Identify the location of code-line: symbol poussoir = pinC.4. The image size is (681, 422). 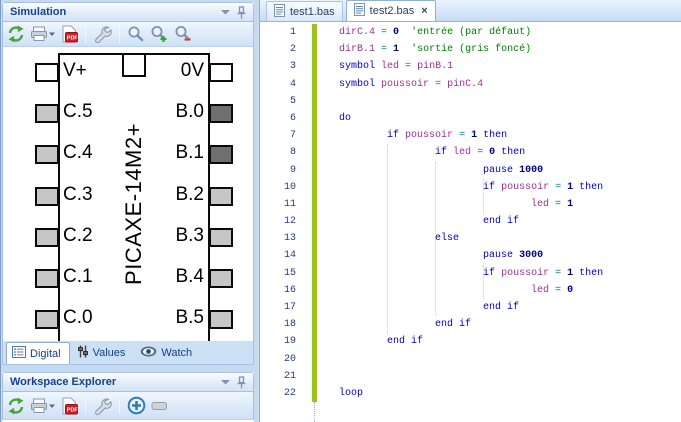
(471, 84).